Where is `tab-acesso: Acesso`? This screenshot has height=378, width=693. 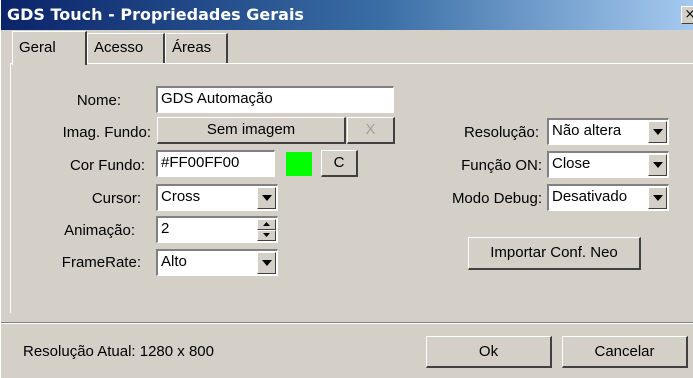 tab-acesso: Acesso is located at coordinates (126, 48).